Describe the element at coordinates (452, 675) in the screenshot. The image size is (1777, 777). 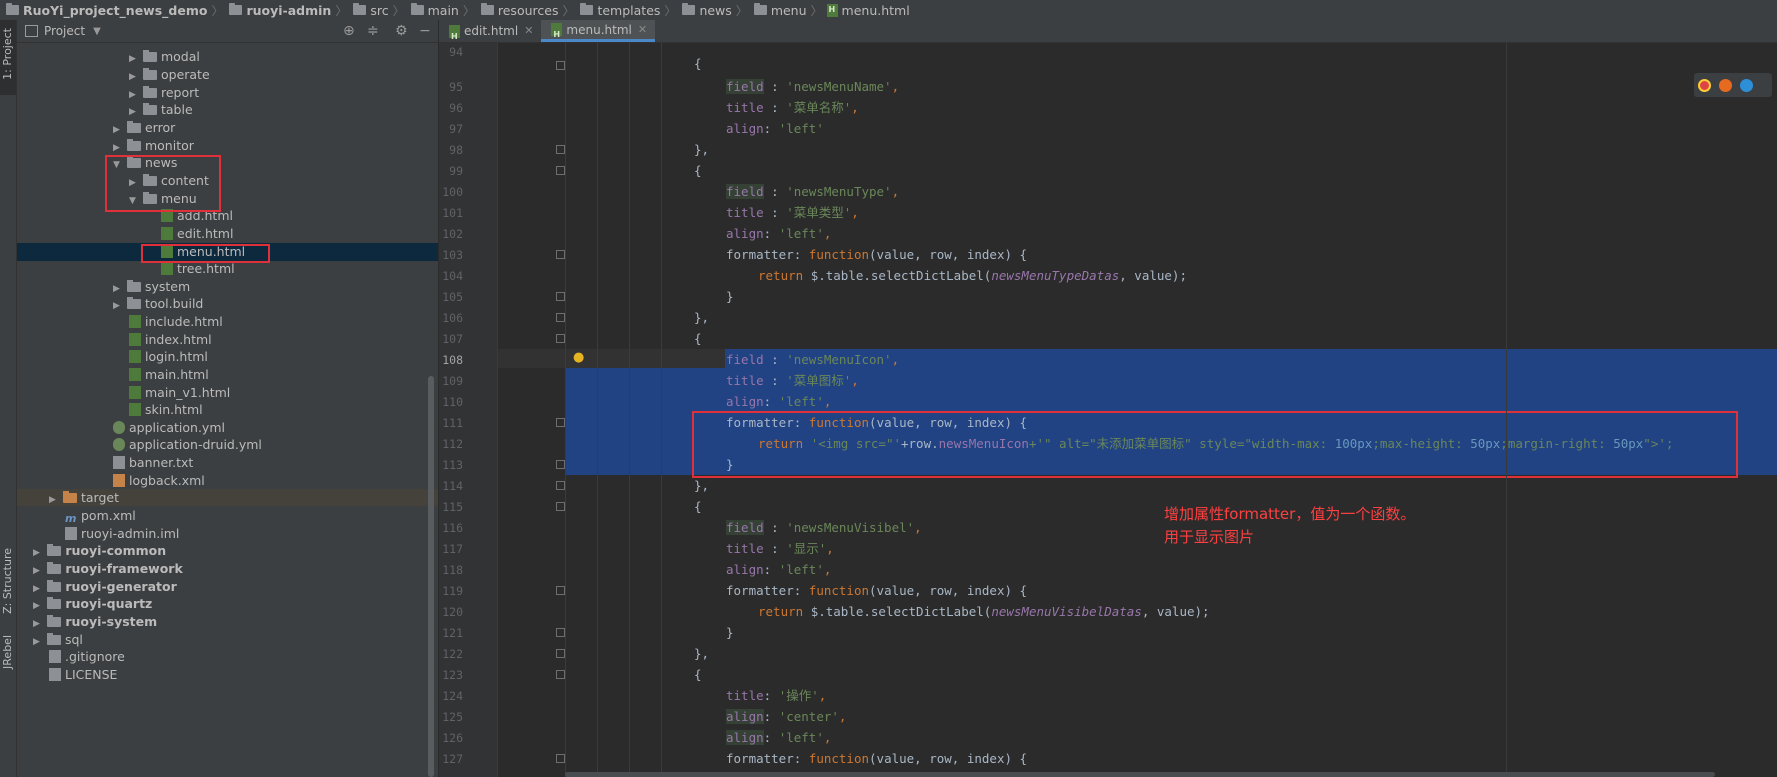
I see `line-number: 123` at that location.